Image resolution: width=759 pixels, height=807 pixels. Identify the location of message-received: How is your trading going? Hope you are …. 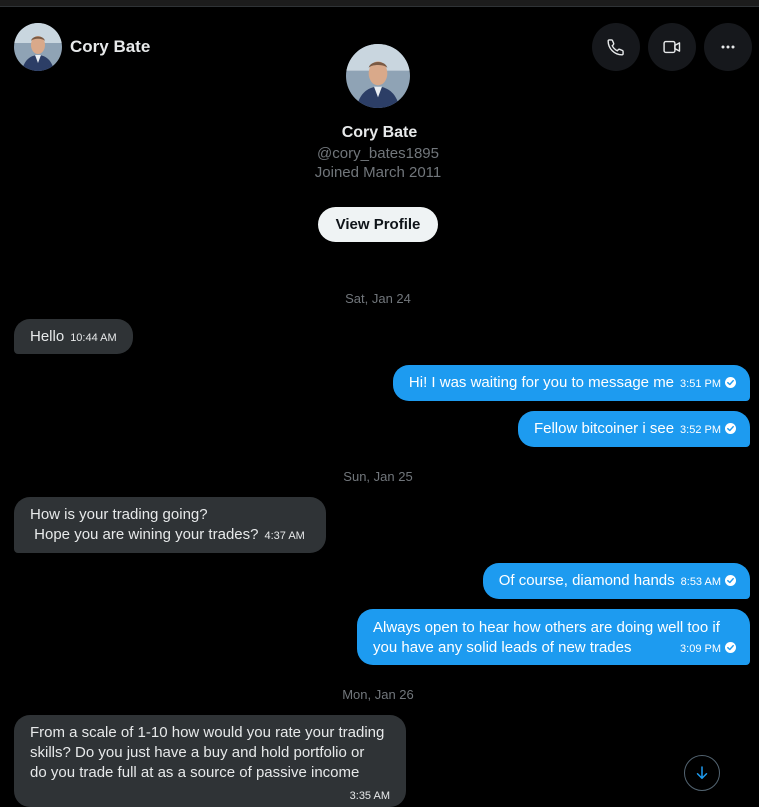
(170, 525).